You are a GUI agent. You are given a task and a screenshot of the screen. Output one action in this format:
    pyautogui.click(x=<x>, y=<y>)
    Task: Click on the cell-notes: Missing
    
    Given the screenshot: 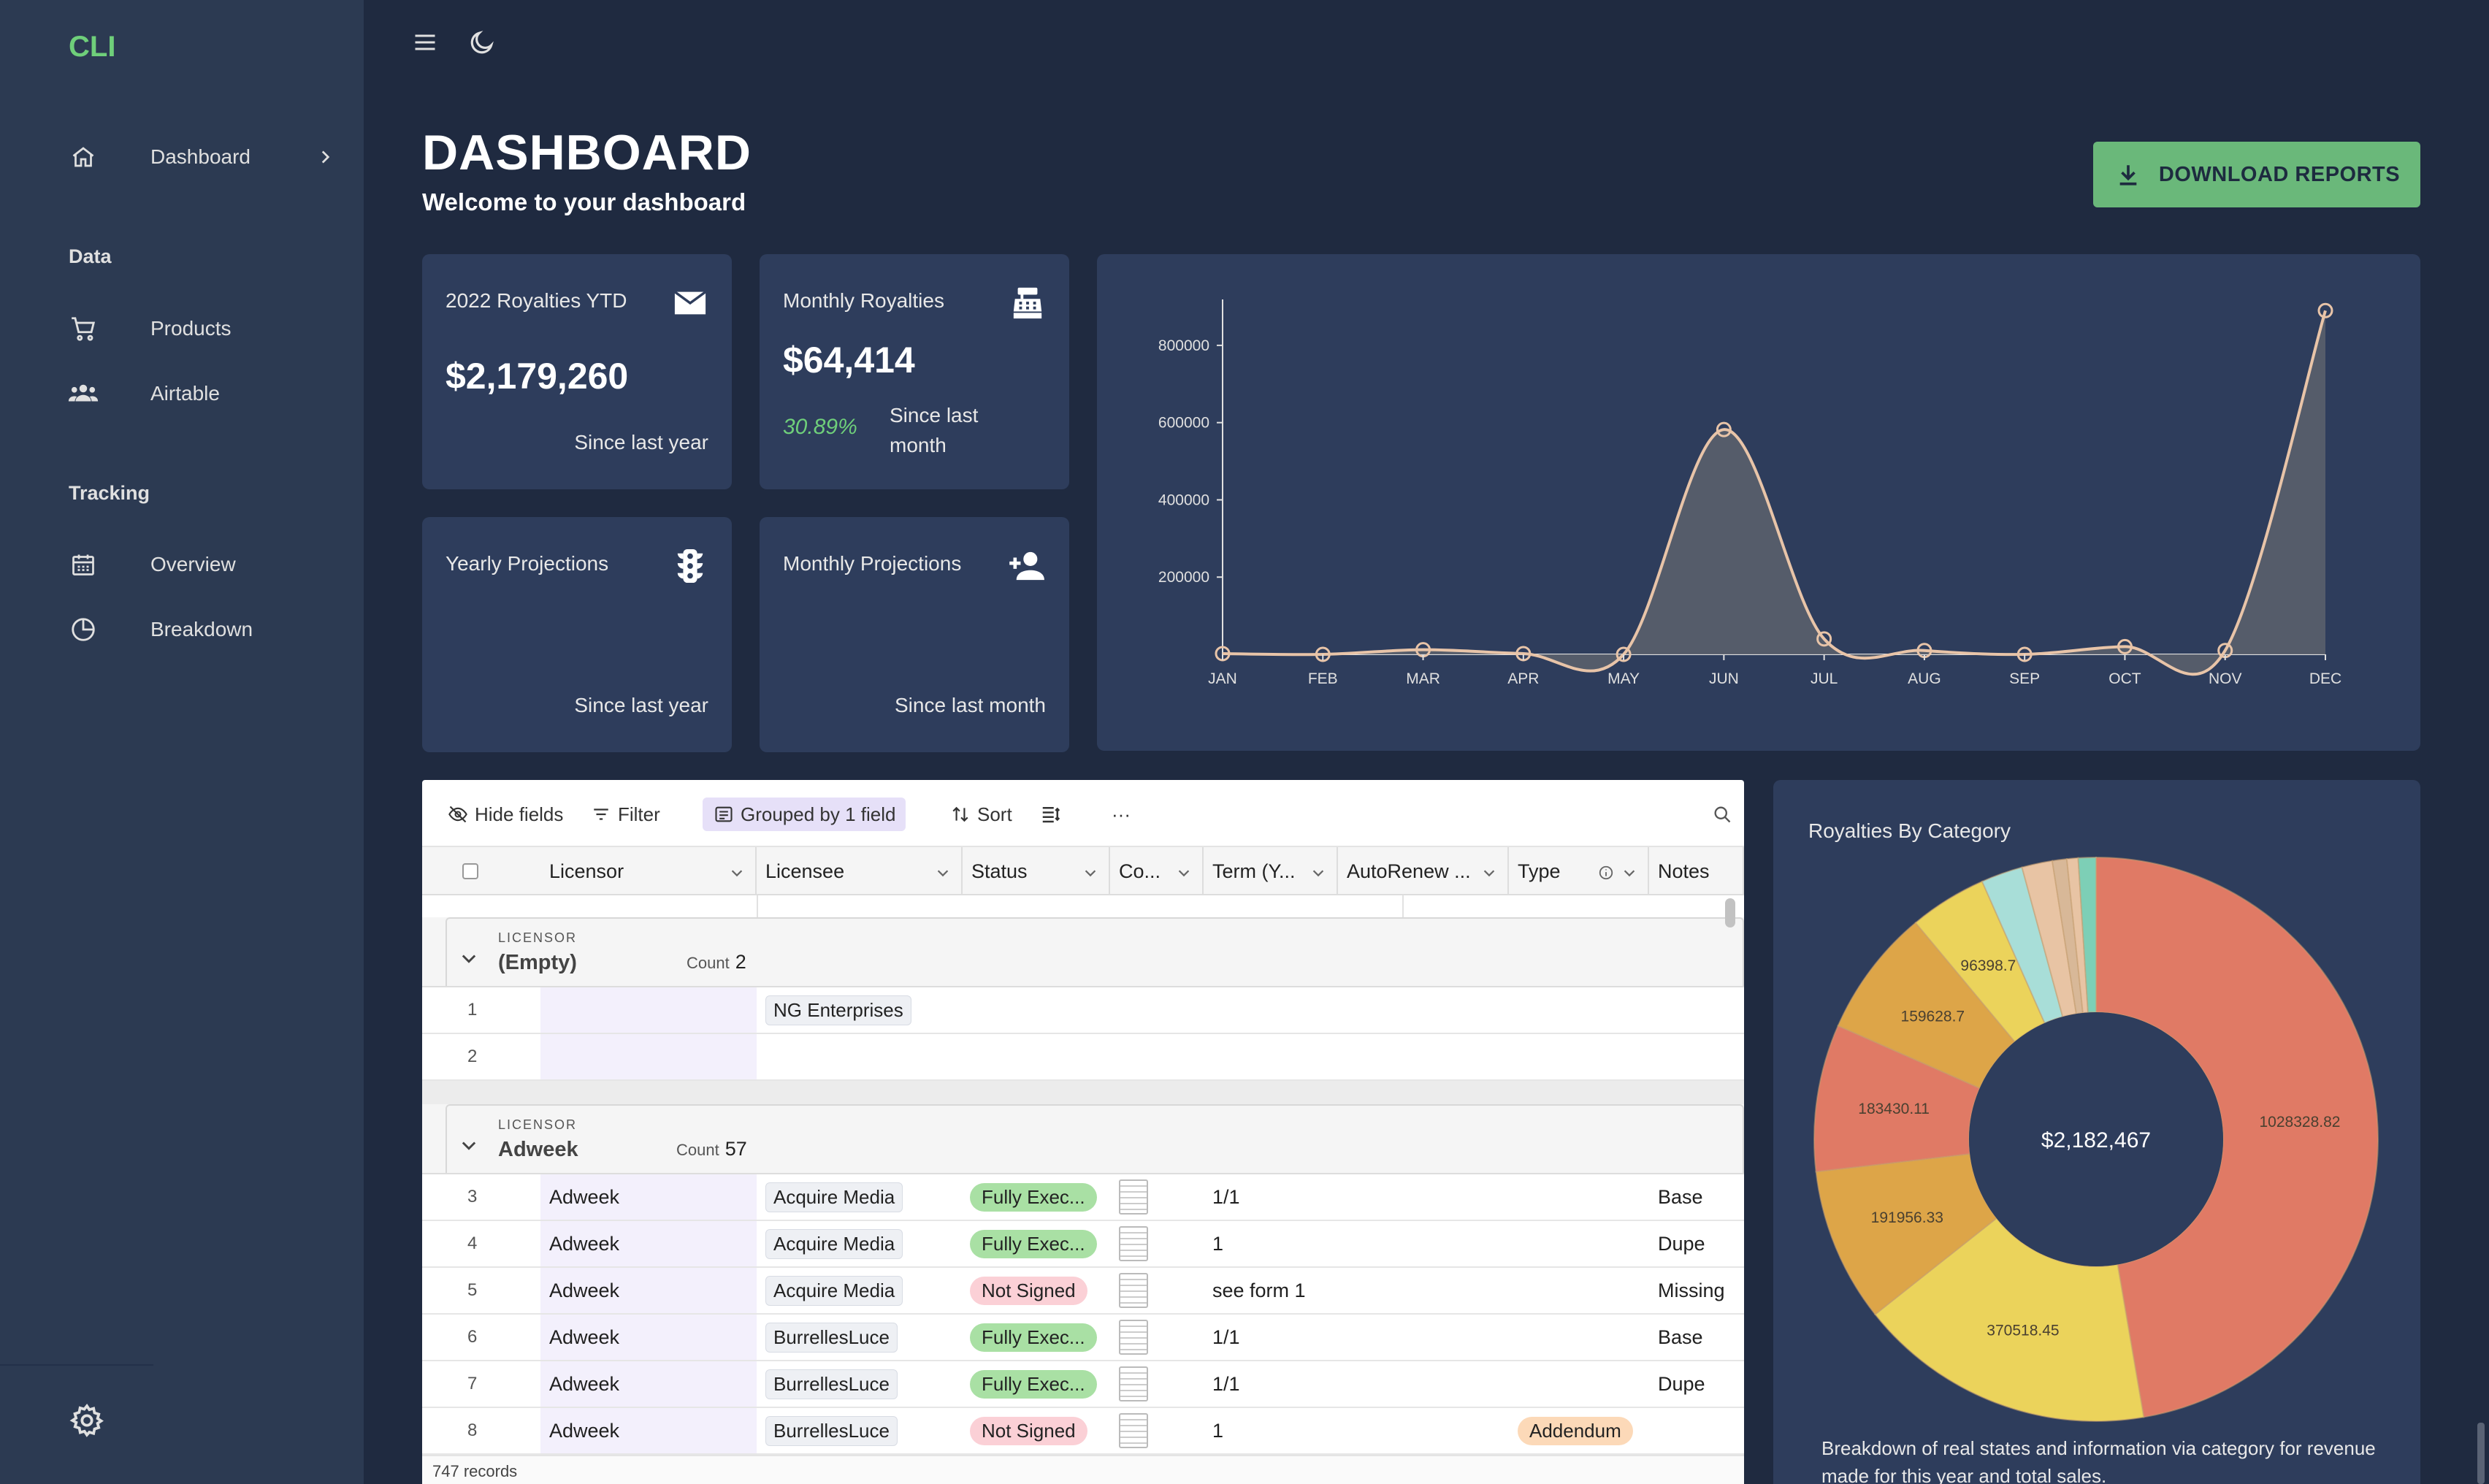 What is the action you would take?
    pyautogui.click(x=1696, y=1291)
    